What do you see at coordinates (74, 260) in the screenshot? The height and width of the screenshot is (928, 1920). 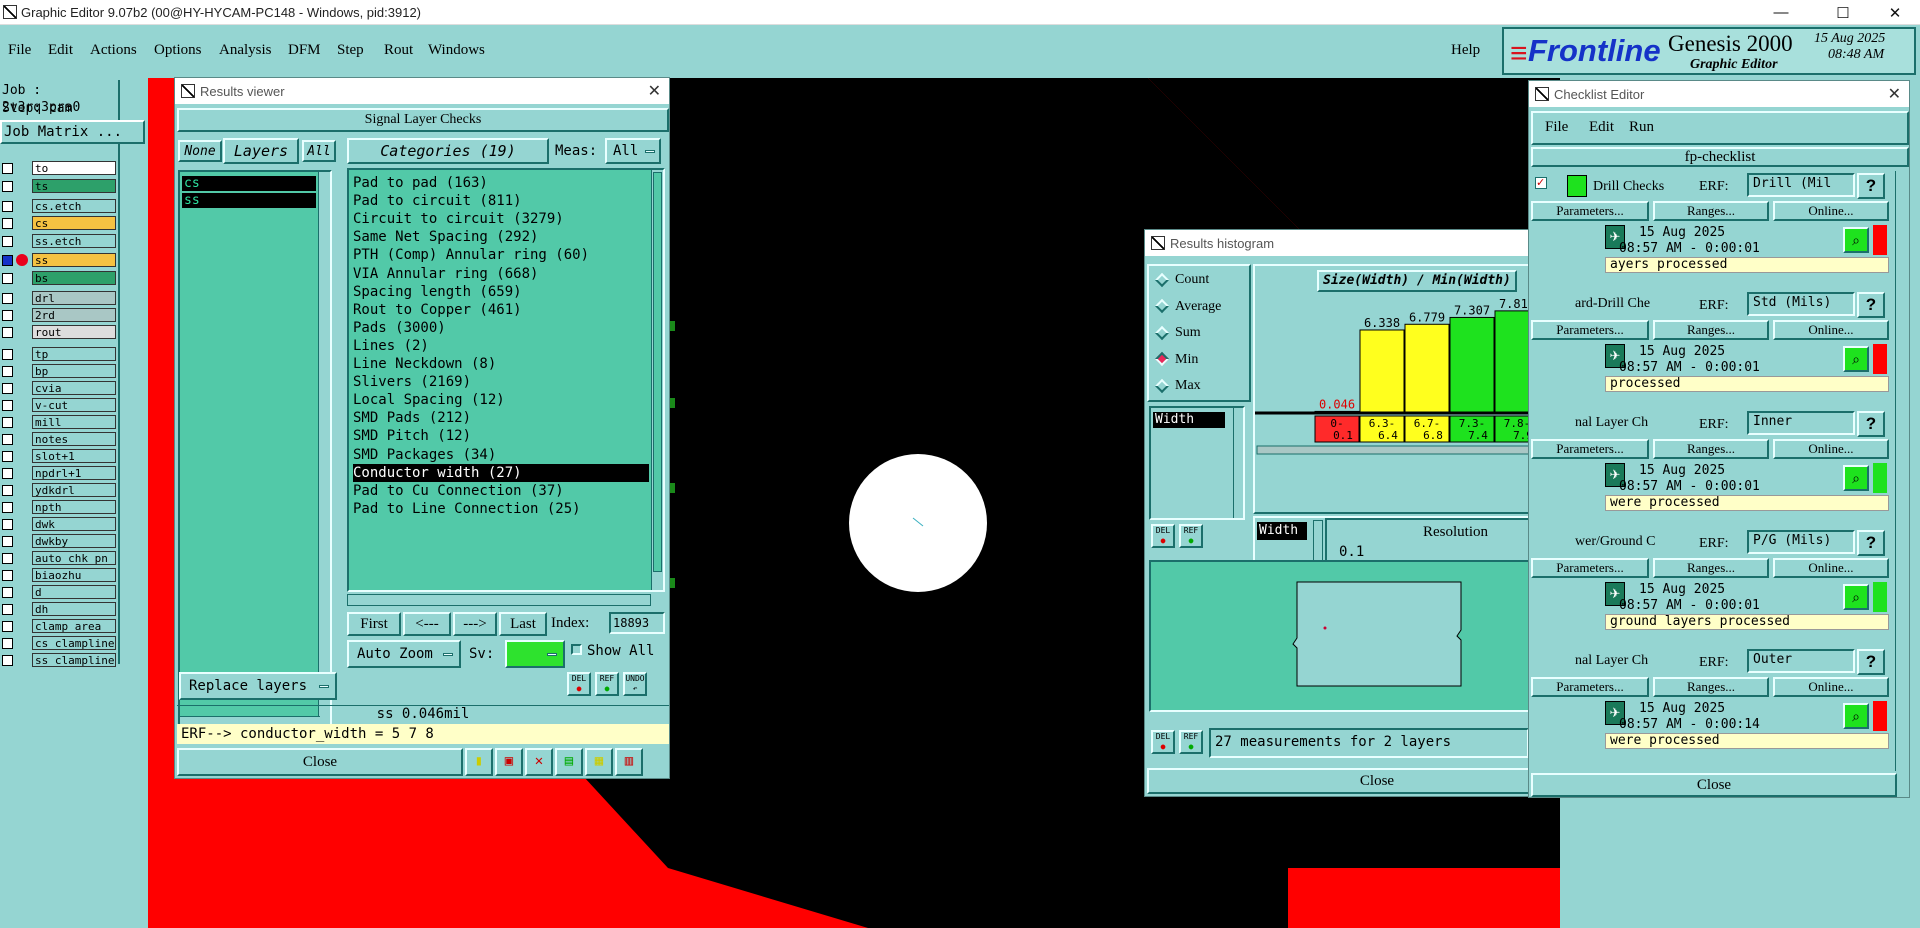 I see `layer-name: ss` at bounding box center [74, 260].